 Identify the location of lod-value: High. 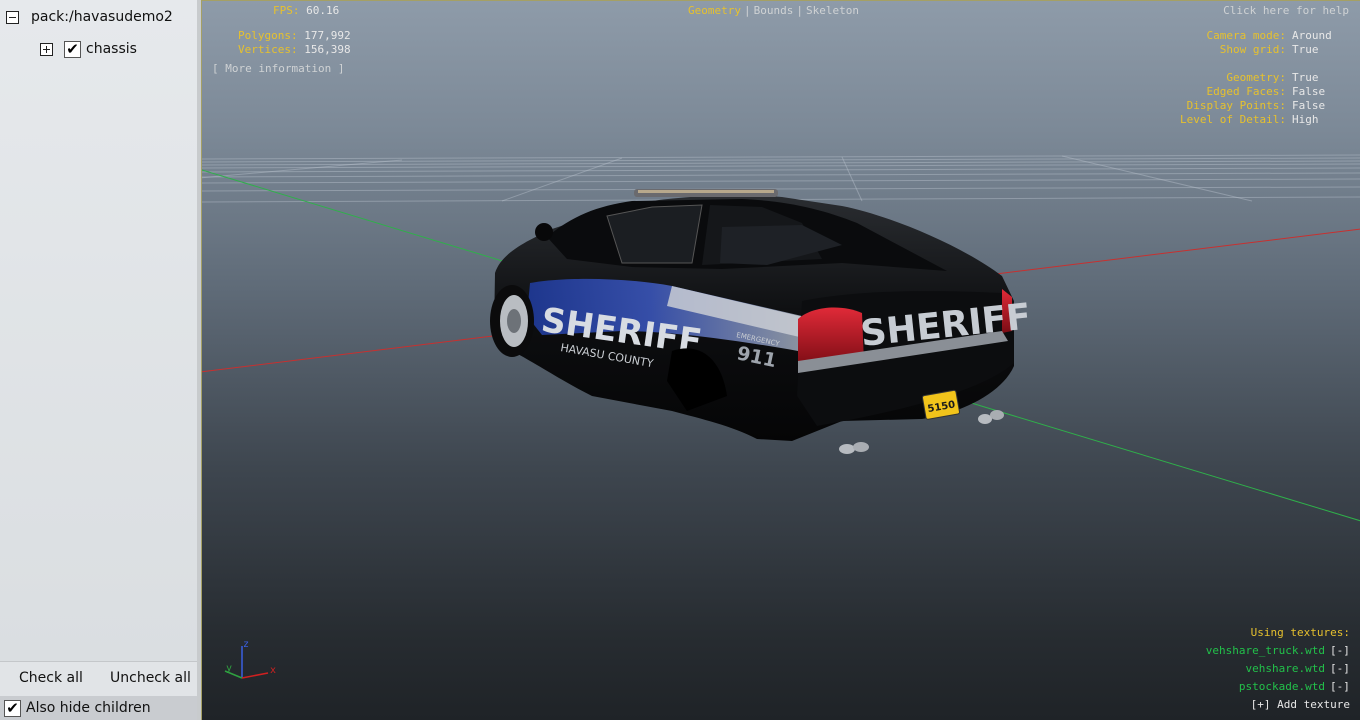
(1314, 120).